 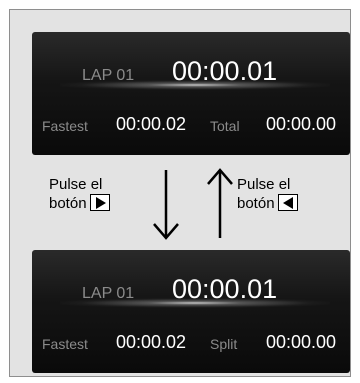 I want to click on total-label: Total, so click(x=225, y=126).